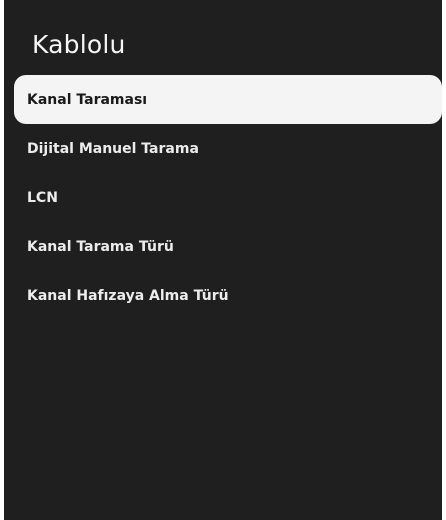  Describe the element at coordinates (79, 44) in the screenshot. I see `page-title: Kablolu` at that location.